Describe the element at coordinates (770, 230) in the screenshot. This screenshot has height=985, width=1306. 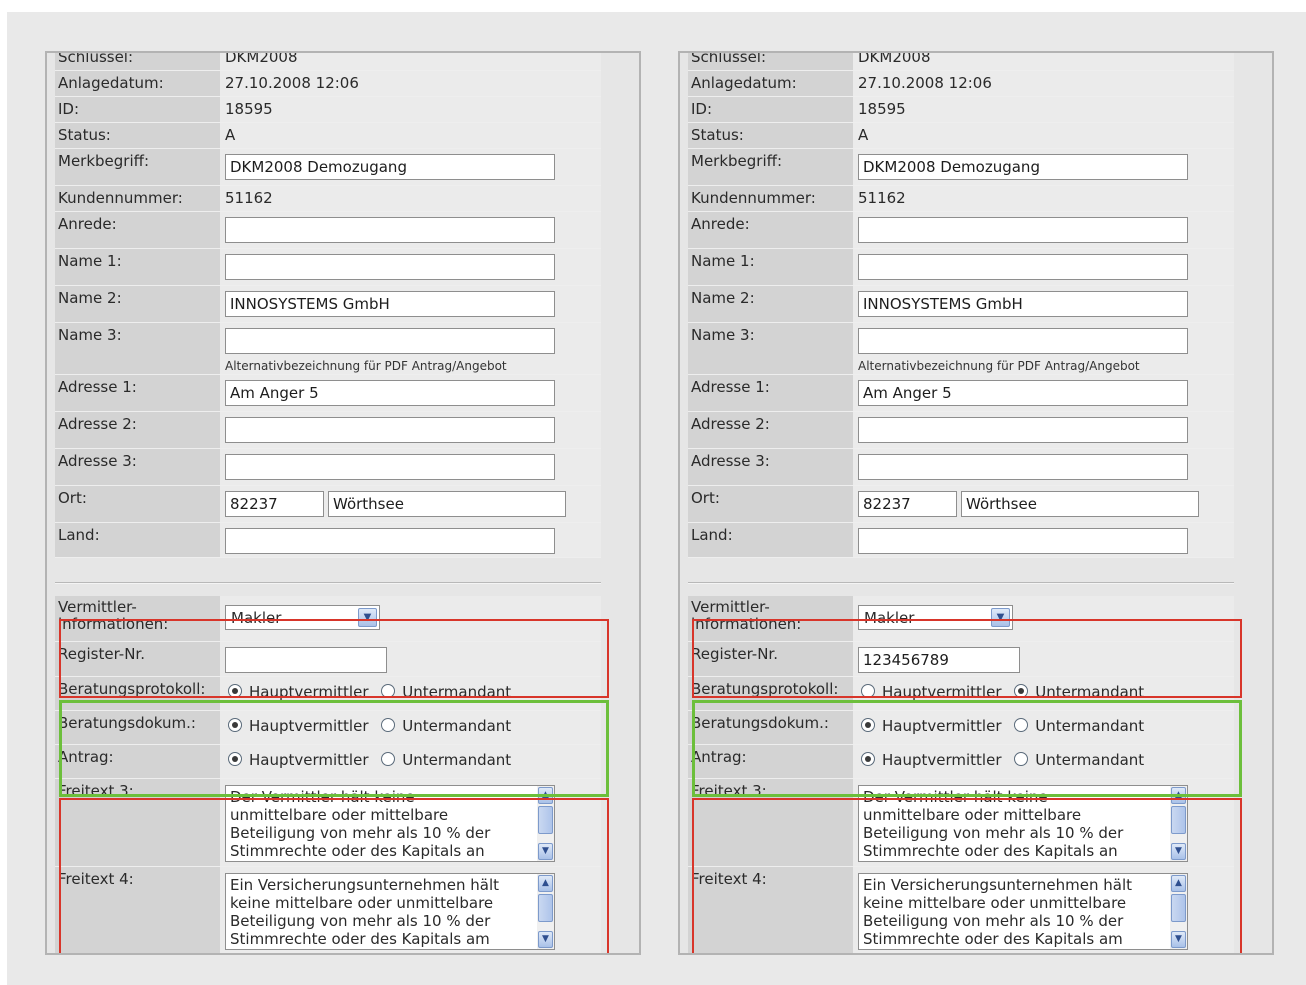
I see `anrede-label: Anrede:` at that location.